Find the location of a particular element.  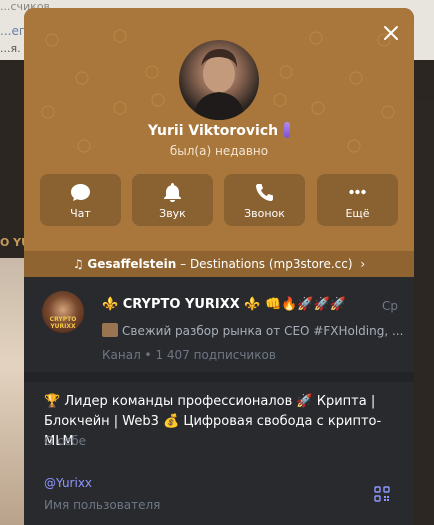

bio-label: О себе is located at coordinates (65, 441).